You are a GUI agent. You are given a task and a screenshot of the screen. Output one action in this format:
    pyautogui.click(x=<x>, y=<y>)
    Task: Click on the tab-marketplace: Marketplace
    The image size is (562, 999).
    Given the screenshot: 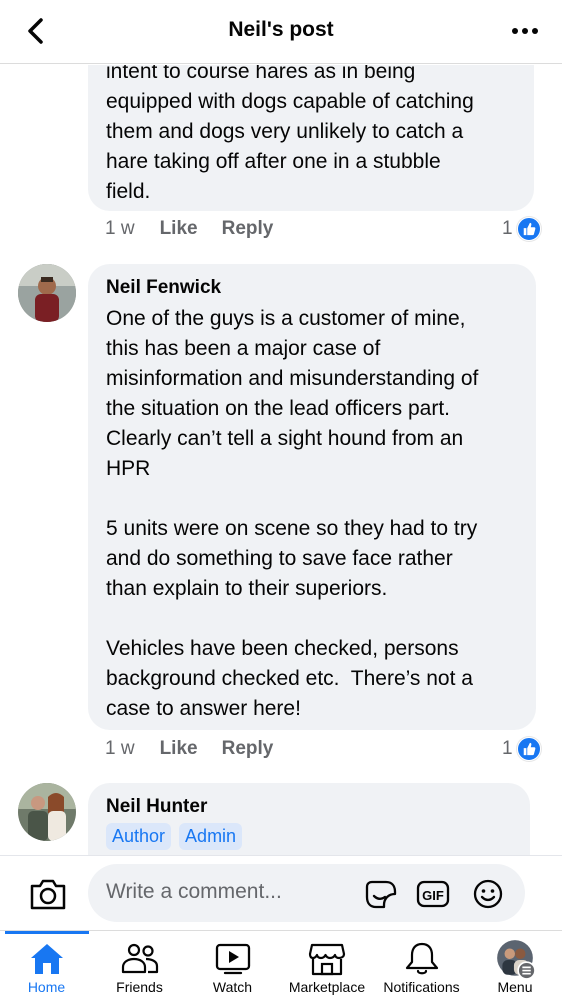 What is the action you would take?
    pyautogui.click(x=327, y=965)
    